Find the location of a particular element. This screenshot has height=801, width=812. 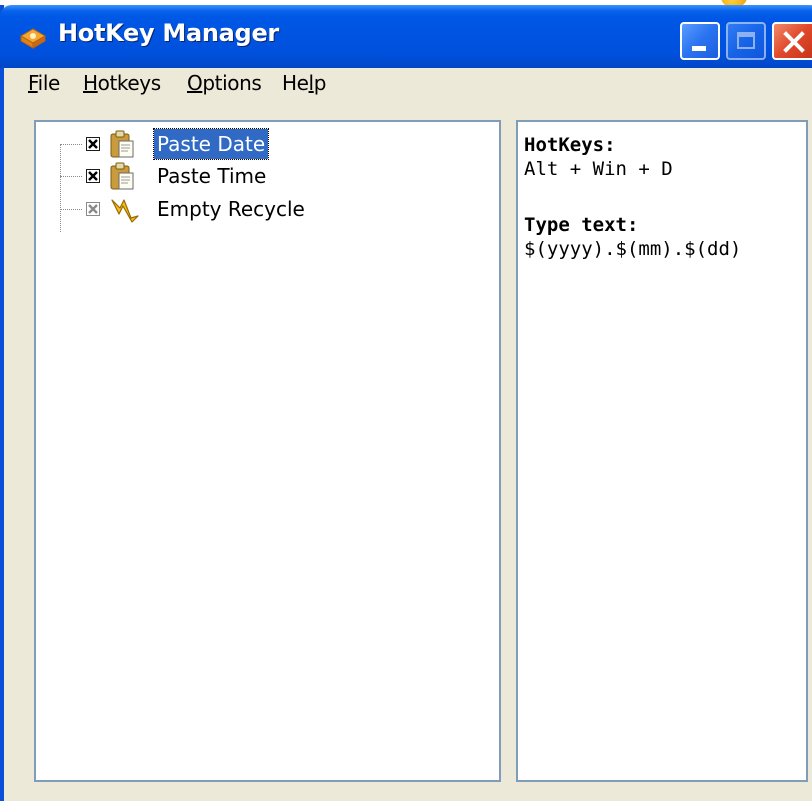

menu-hotkeys: Hotkeys is located at coordinates (122, 83).